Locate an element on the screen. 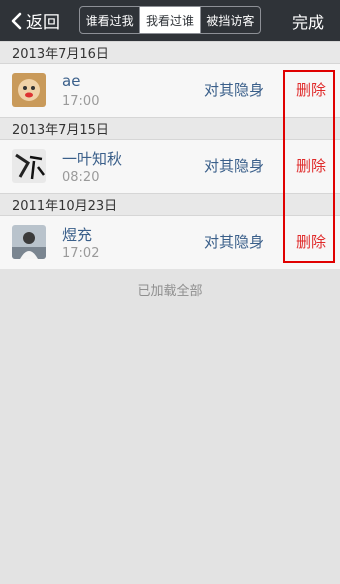 The image size is (340, 584). list-item: 煜充 17:02 对其隐身 删除 is located at coordinates (170, 242).